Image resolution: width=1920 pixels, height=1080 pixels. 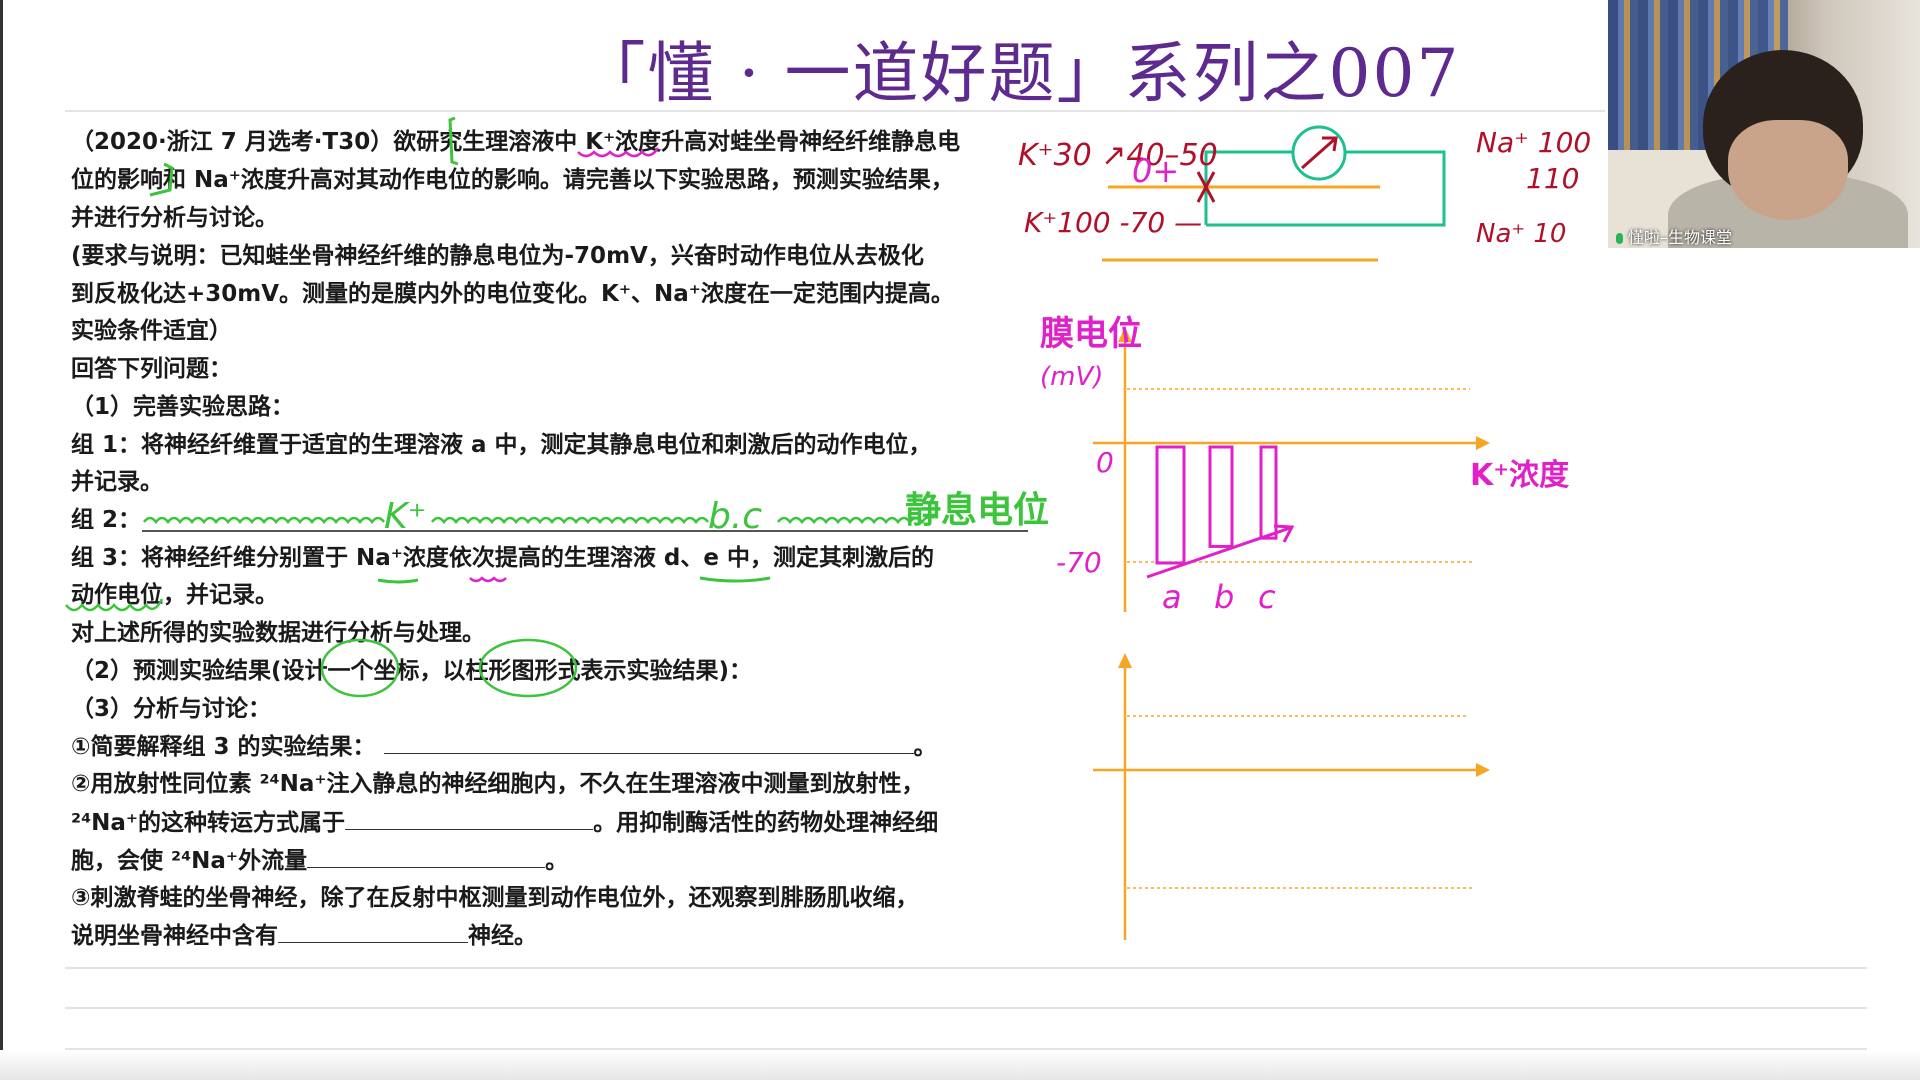 I want to click on sketch-bar-b, so click(x=1221, y=496).